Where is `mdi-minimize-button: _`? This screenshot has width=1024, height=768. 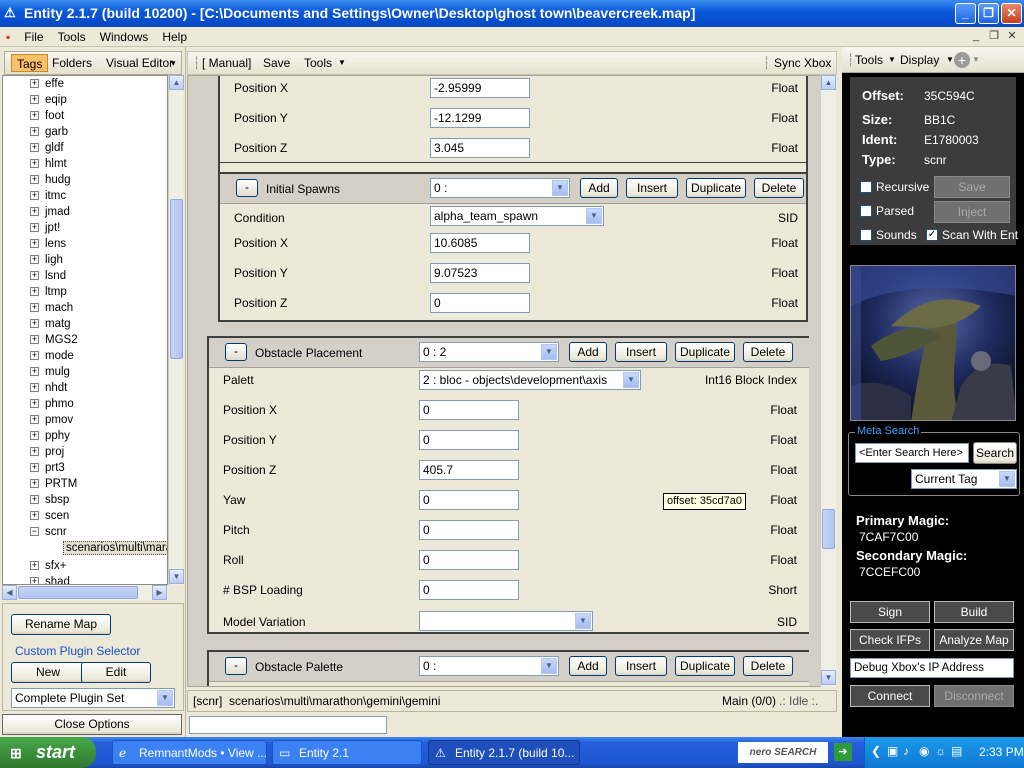 mdi-minimize-button: _ is located at coordinates (976, 36).